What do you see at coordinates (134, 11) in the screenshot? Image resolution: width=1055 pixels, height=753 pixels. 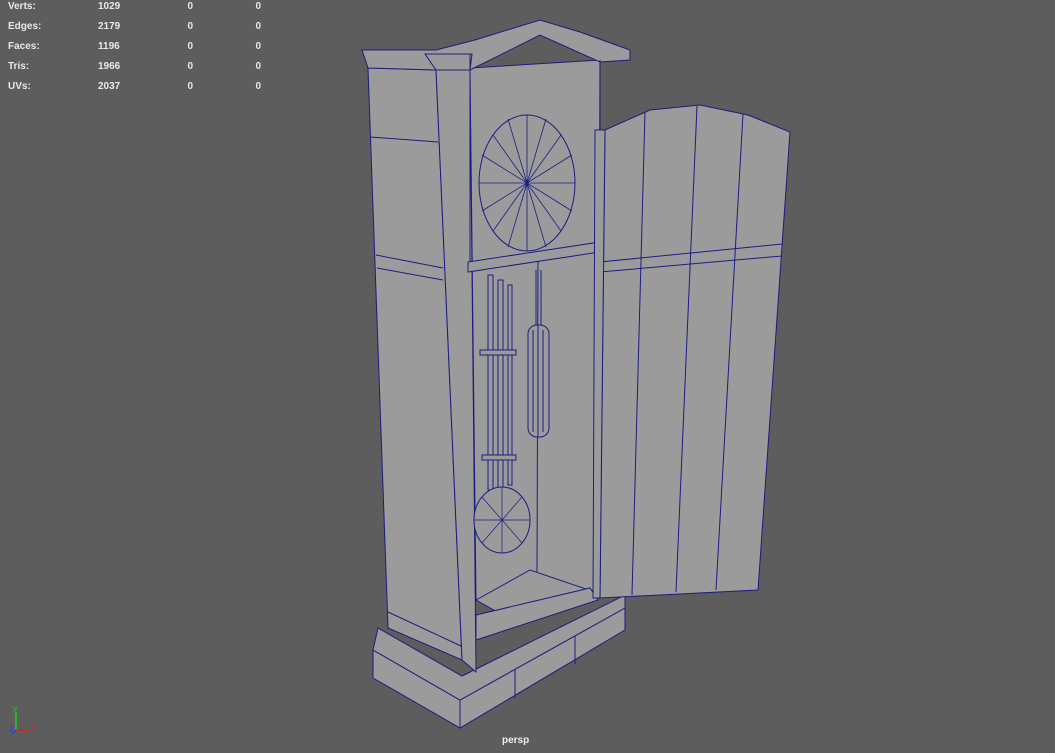 I see `hud-row-verts: Verts: 1029 0 0` at bounding box center [134, 11].